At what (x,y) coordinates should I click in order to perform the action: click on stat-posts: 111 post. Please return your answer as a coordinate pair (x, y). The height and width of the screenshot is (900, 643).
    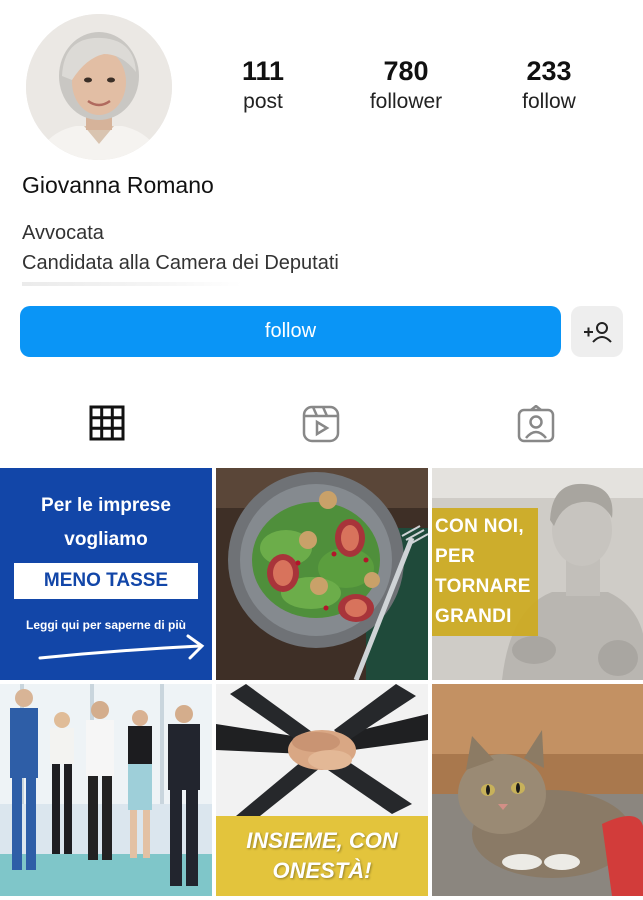
    Looking at the image, I should click on (263, 86).